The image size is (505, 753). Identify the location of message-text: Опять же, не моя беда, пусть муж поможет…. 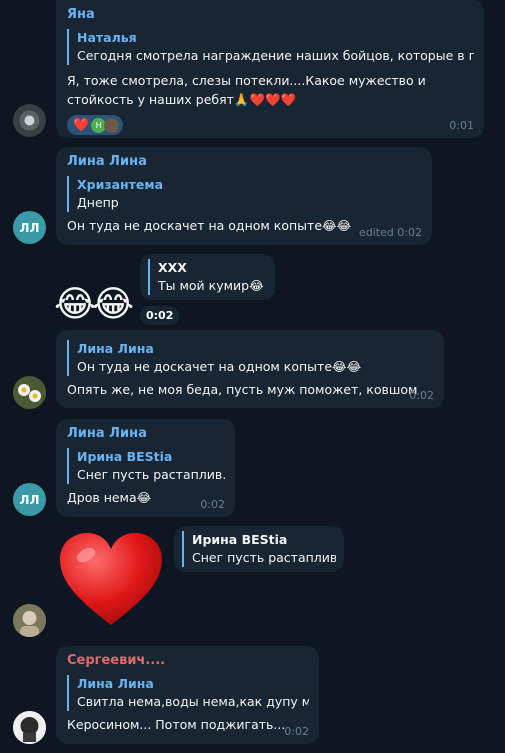
(242, 389).